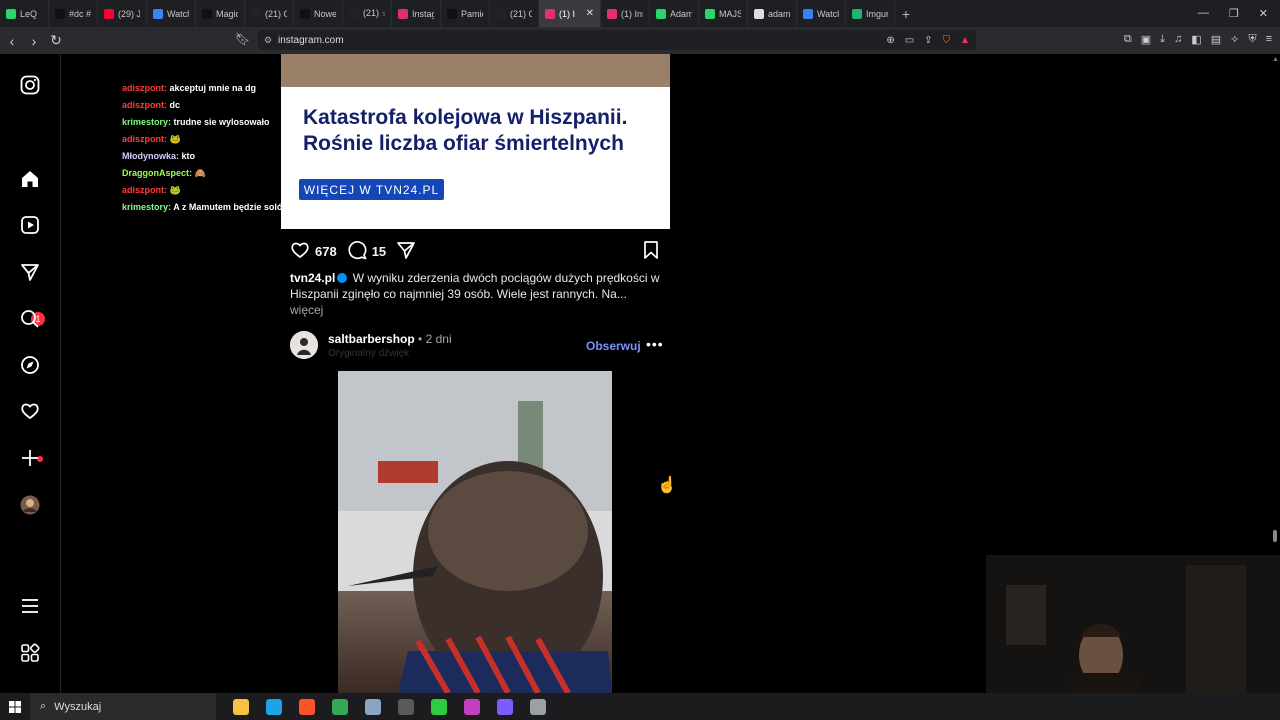 This screenshot has width=1280, height=720. What do you see at coordinates (1234, 39) in the screenshot?
I see `leo-ai-icon: ✧` at bounding box center [1234, 39].